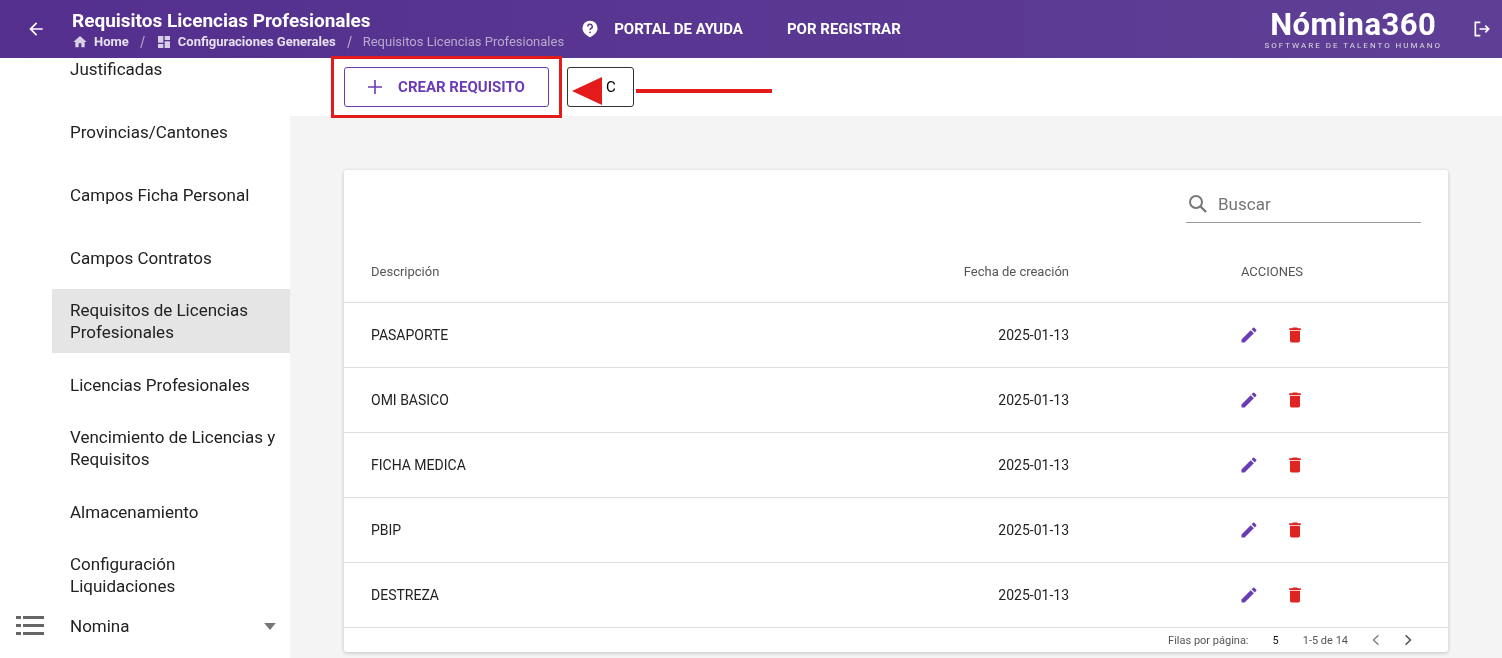  Describe the element at coordinates (111, 41) in the screenshot. I see `breadcrumb-link: Home` at that location.